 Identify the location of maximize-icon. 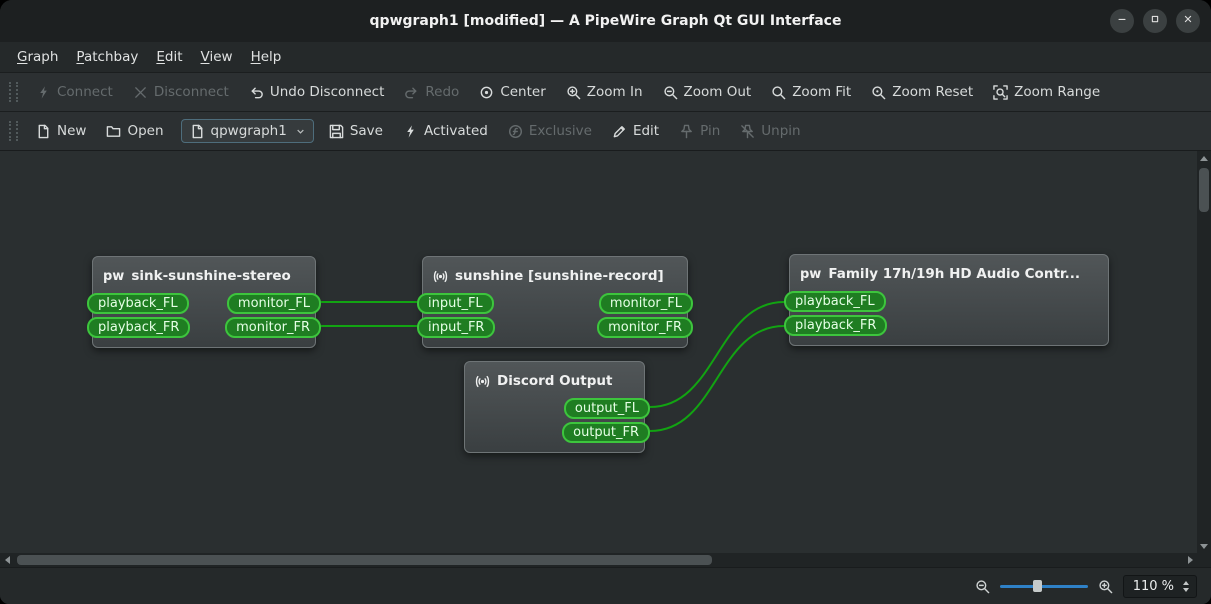
(1155, 21).